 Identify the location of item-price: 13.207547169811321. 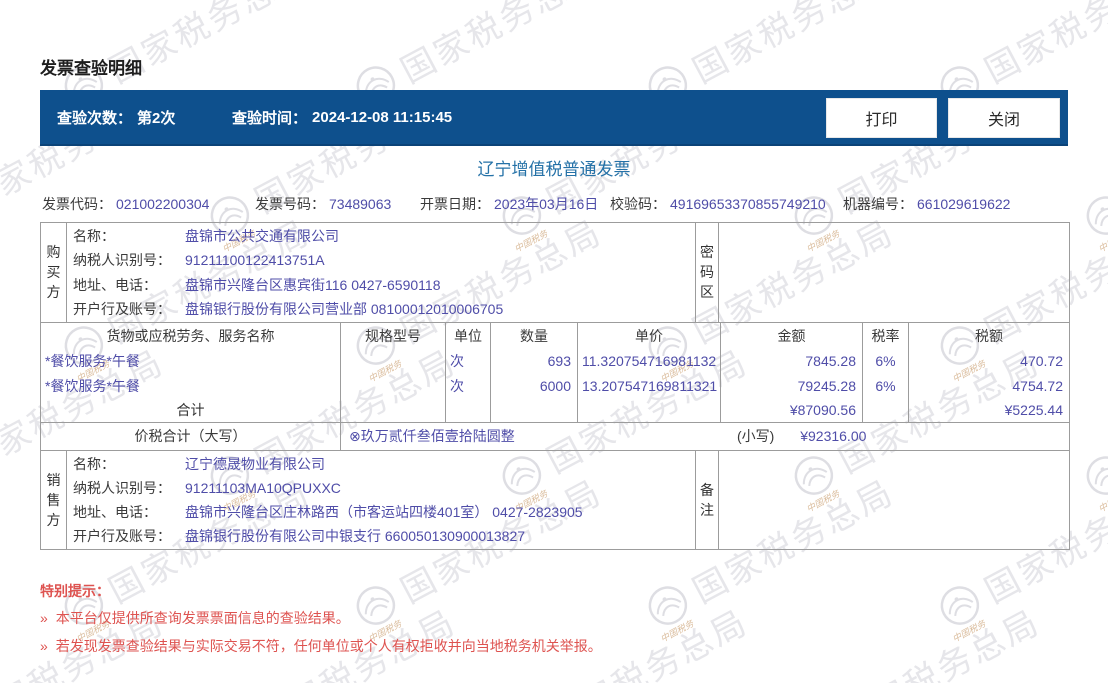
(650, 386).